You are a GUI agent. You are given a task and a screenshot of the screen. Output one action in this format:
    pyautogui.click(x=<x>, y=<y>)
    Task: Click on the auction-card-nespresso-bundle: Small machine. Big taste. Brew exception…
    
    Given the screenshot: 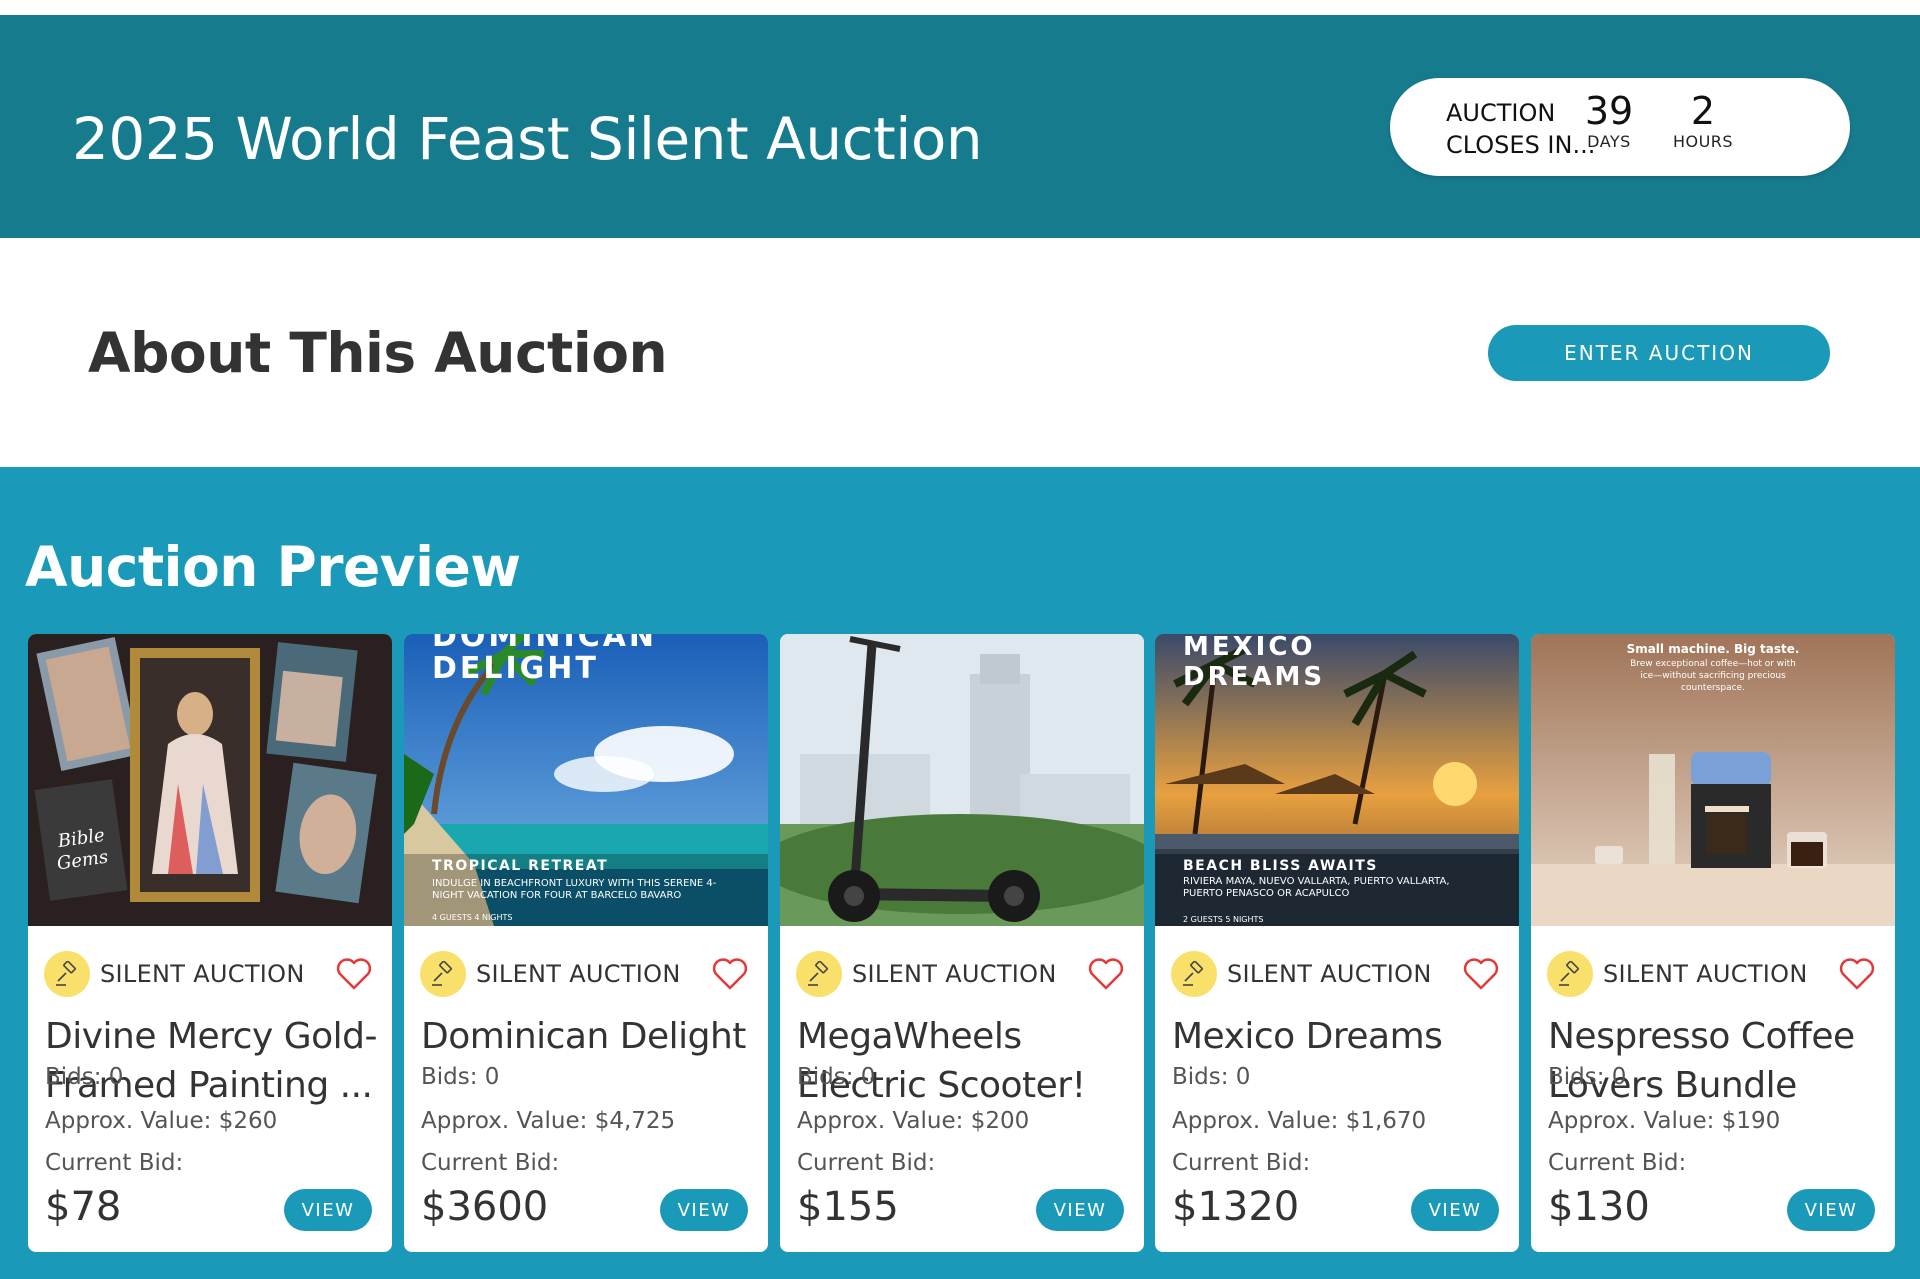 What is the action you would take?
    pyautogui.click(x=1713, y=943)
    